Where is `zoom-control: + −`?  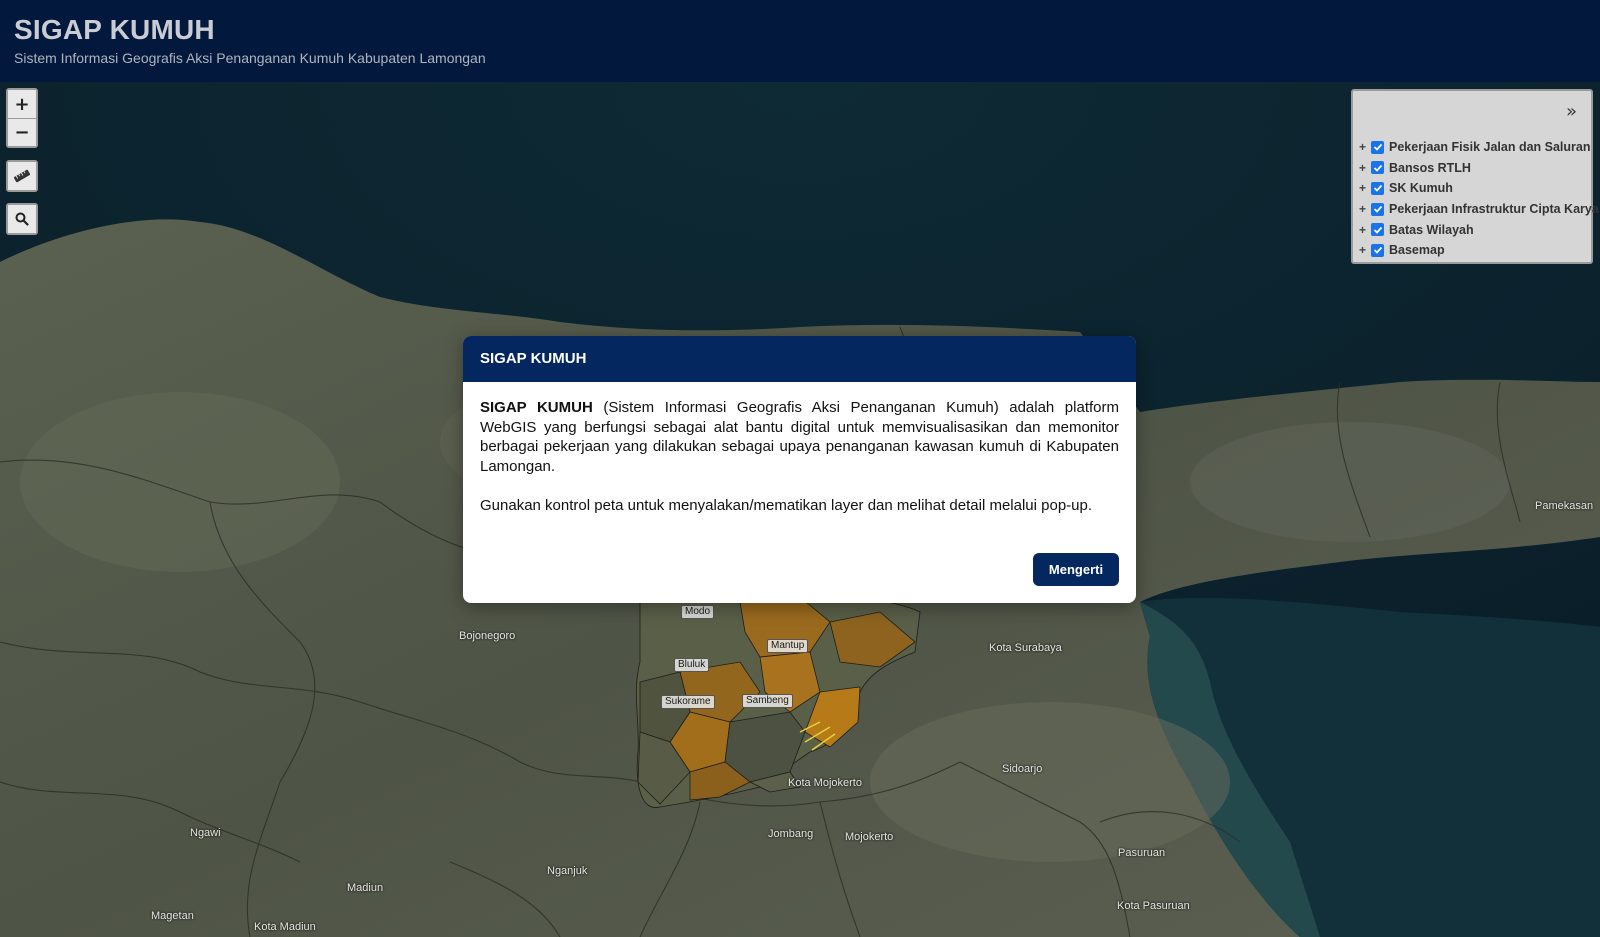
zoom-control: + − is located at coordinates (22, 118).